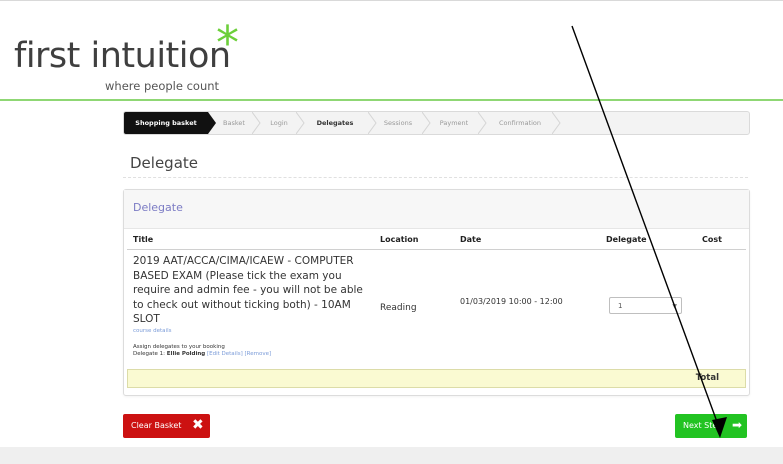 The width and height of the screenshot is (783, 464). What do you see at coordinates (166, 123) in the screenshot?
I see `step-shopping-basket: Shopping basket` at bounding box center [166, 123].